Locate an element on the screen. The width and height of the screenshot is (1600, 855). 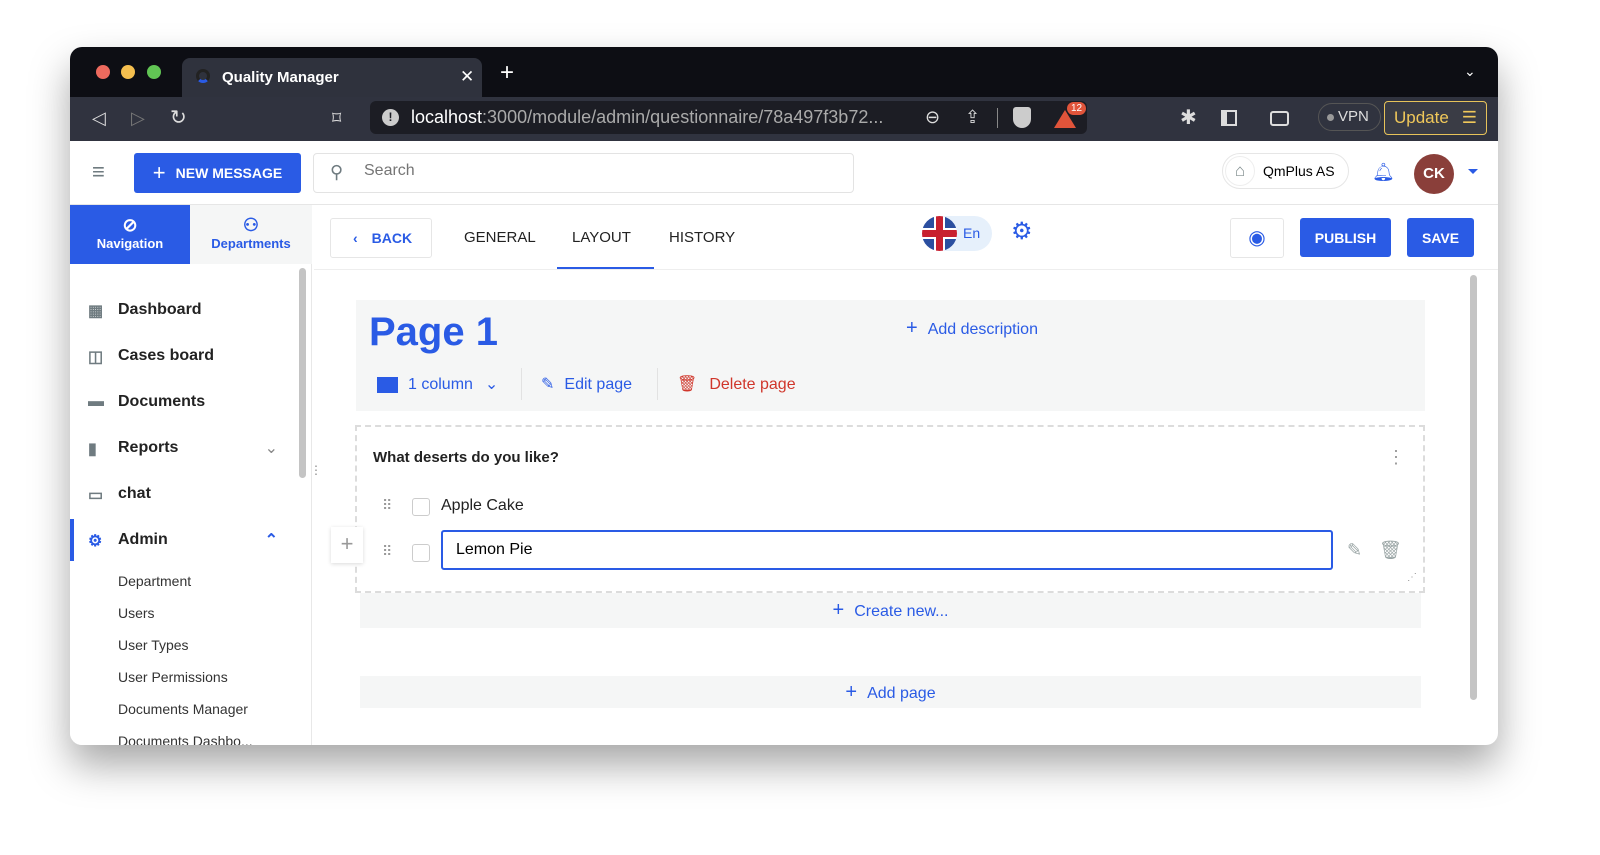
new-message-button: + NEW MESSAGE is located at coordinates (217, 173).